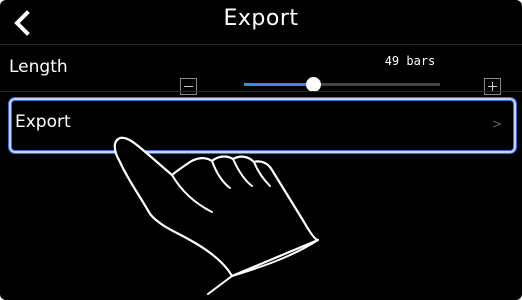  Describe the element at coordinates (261, 91) in the screenshot. I see `row-divider` at that location.